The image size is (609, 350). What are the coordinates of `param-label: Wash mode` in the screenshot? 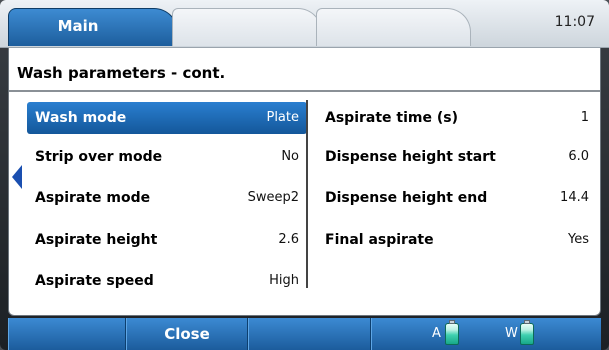 It's located at (81, 118).